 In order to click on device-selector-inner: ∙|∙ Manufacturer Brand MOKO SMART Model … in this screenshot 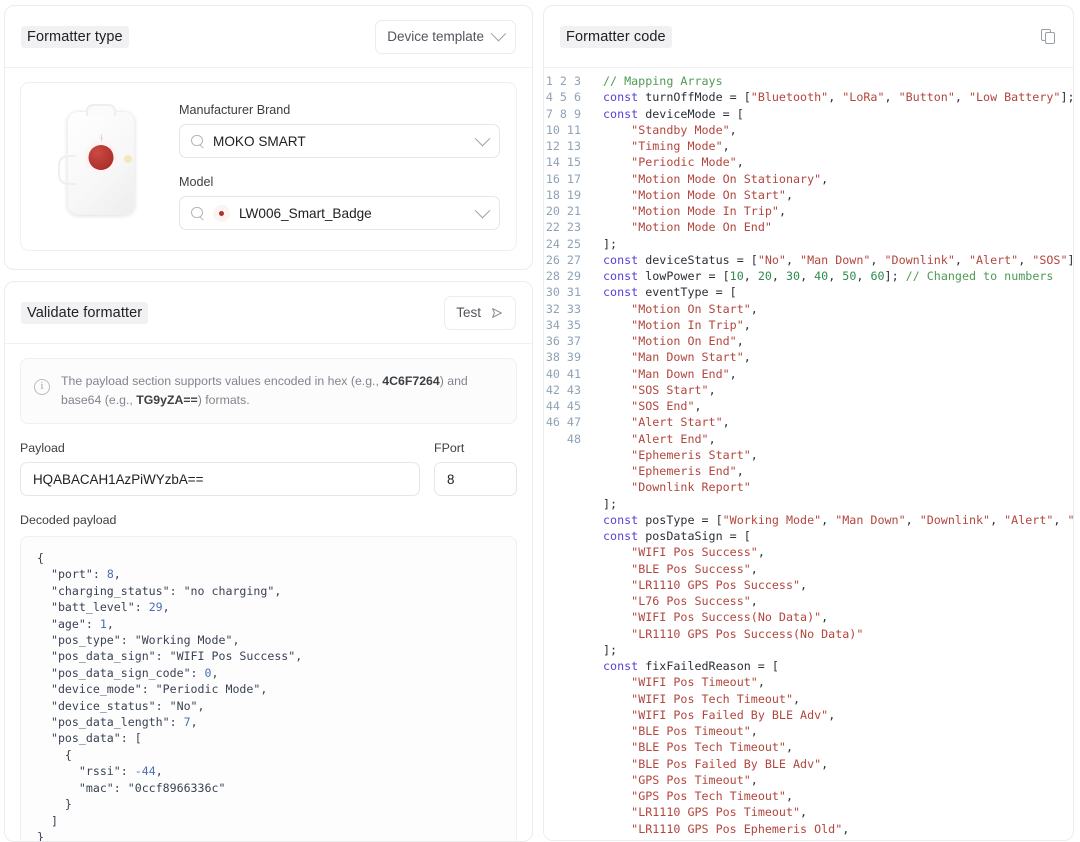, I will do `click(268, 166)`.